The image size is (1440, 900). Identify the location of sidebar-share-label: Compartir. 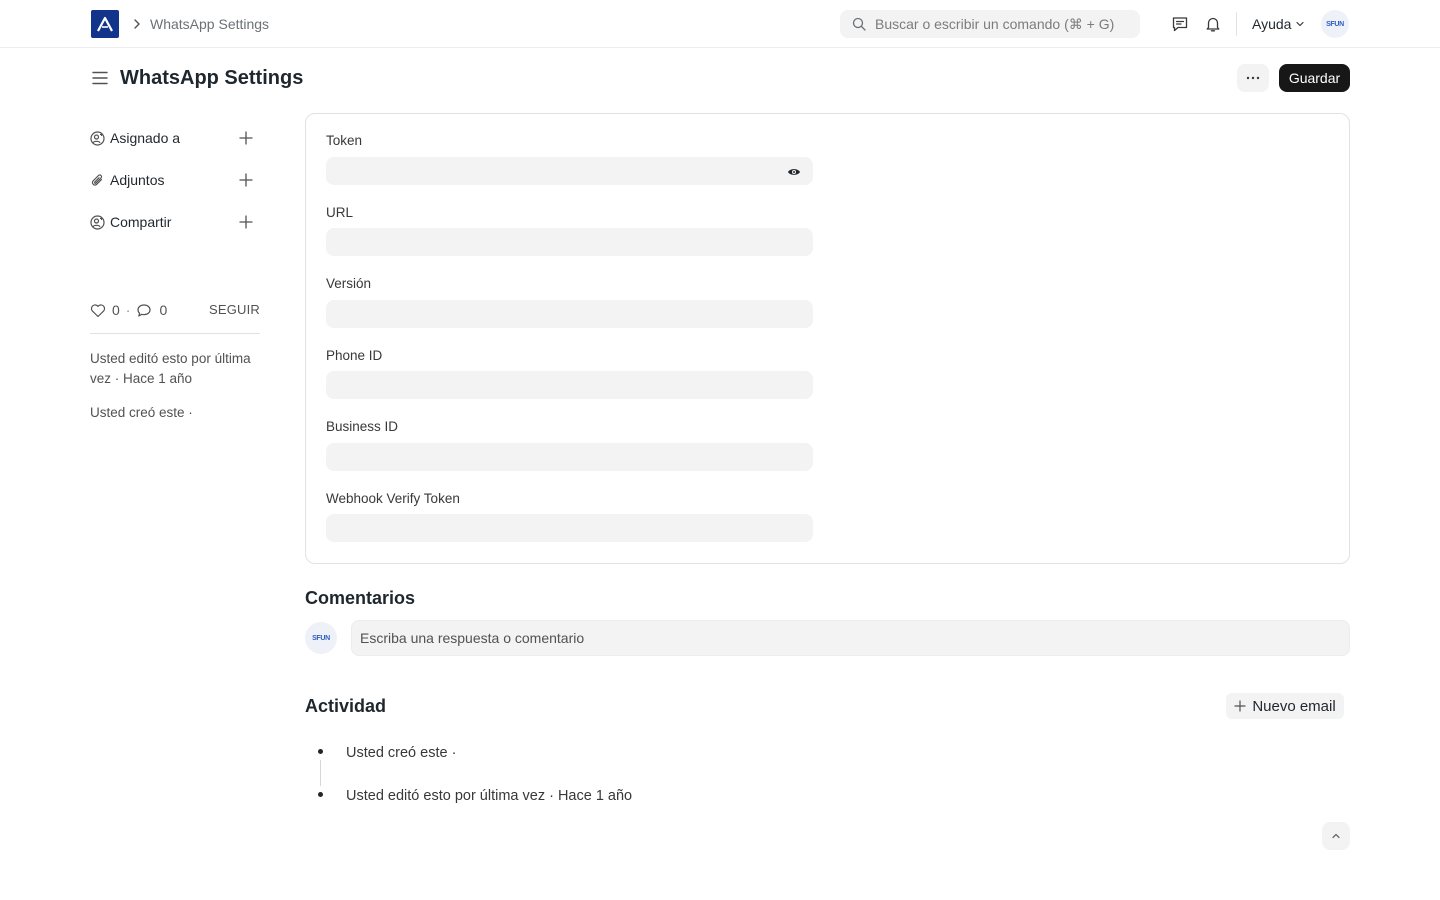
(141, 222).